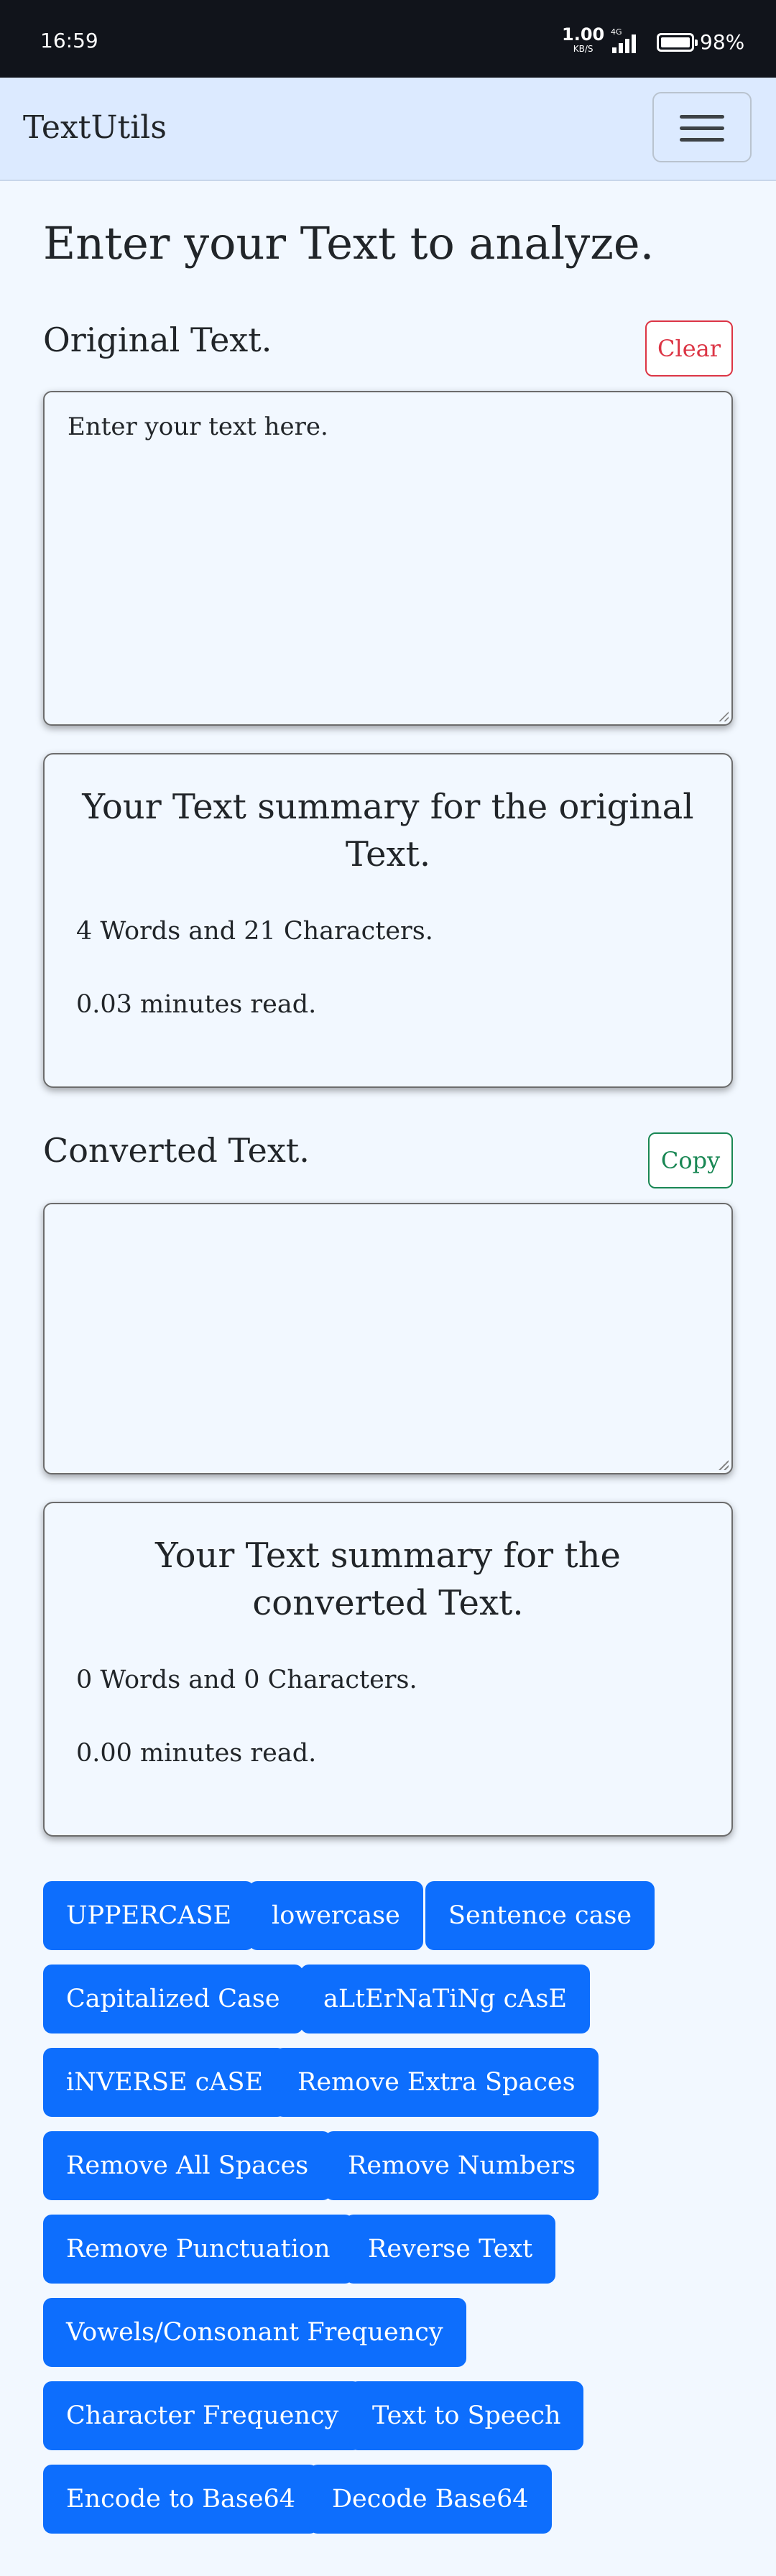 This screenshot has height=2576, width=776. I want to click on clear-button: Clear, so click(689, 348).